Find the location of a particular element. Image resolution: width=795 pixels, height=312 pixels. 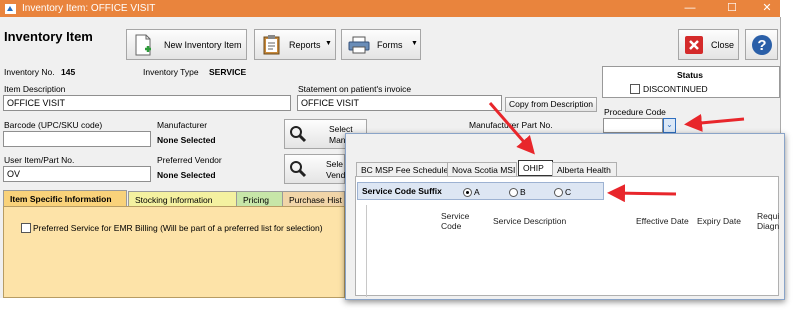

manufacturer-value: None Selected is located at coordinates (186, 140).